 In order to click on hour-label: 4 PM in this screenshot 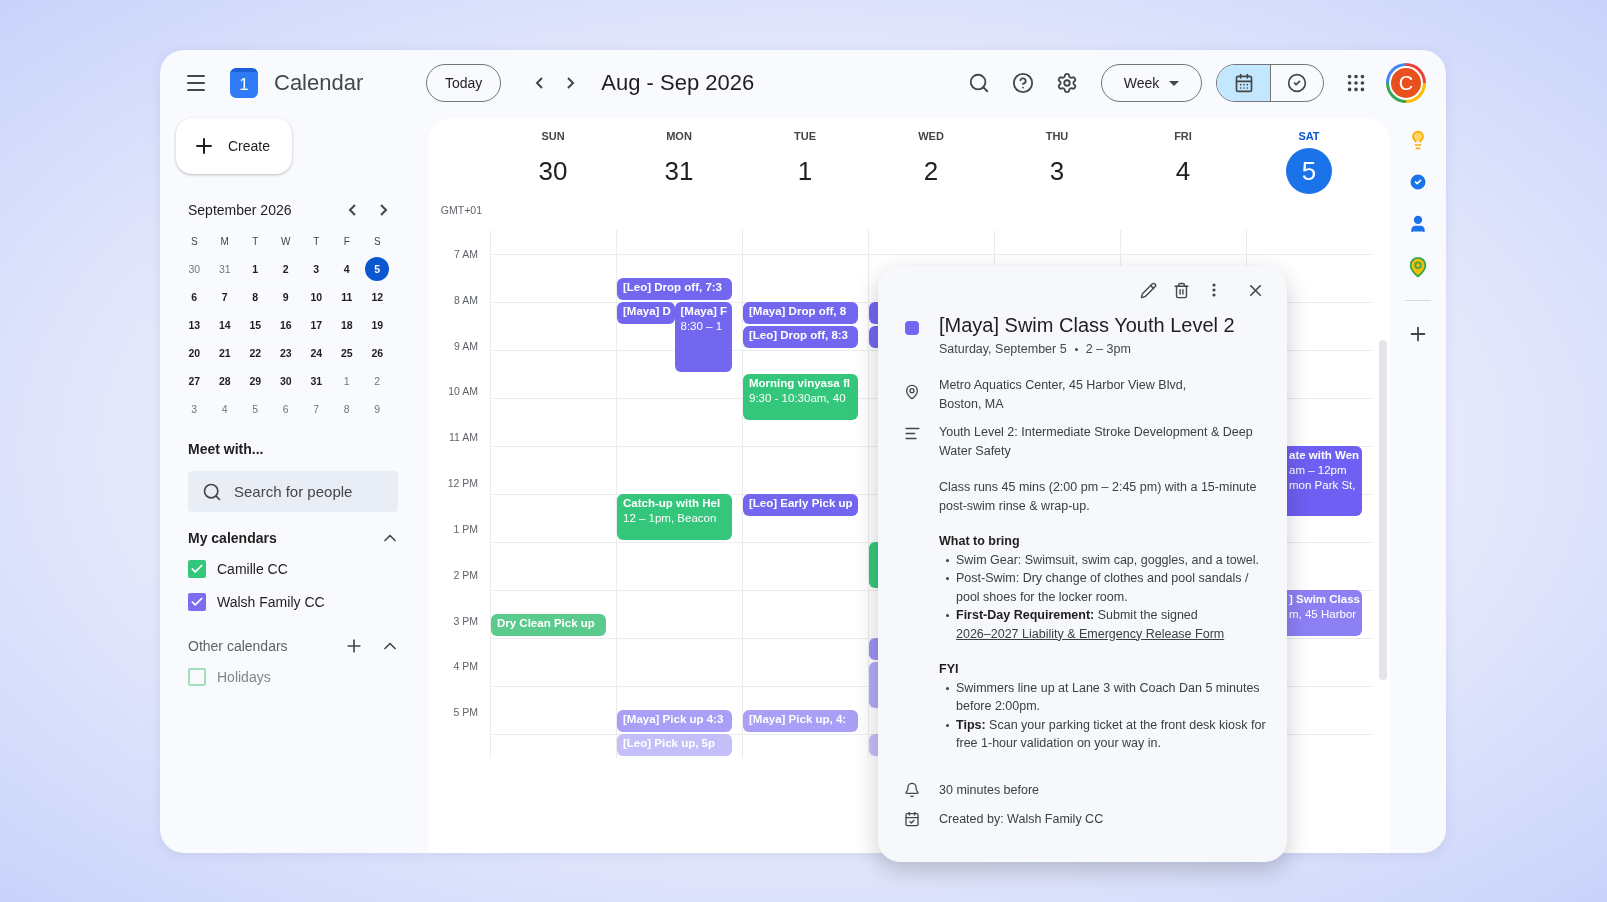, I will do `click(465, 667)`.